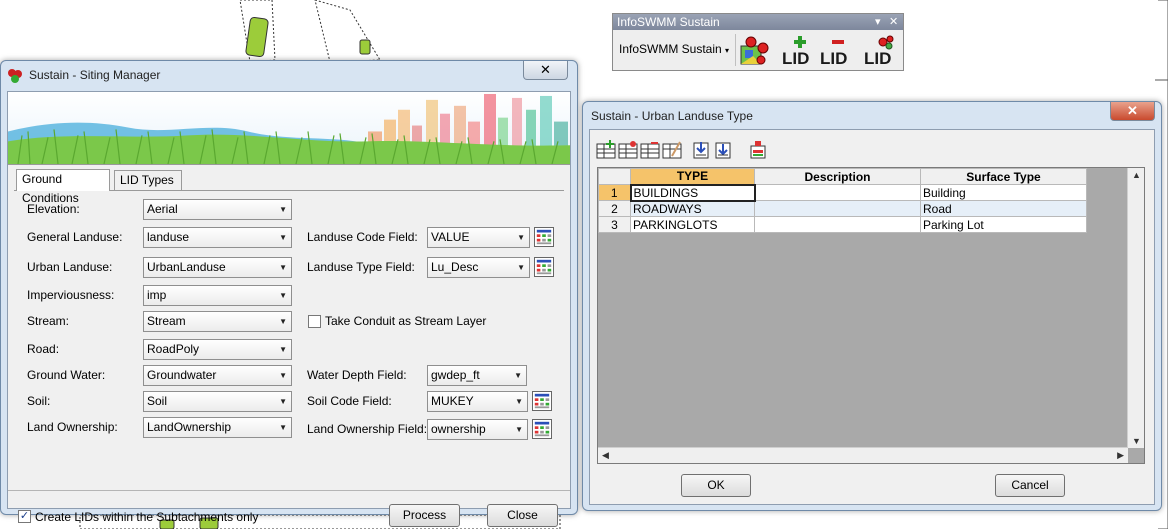 This screenshot has height=529, width=1168. Describe the element at coordinates (1120, 455) in the screenshot. I see `scroll-right-icon: ▶` at that location.